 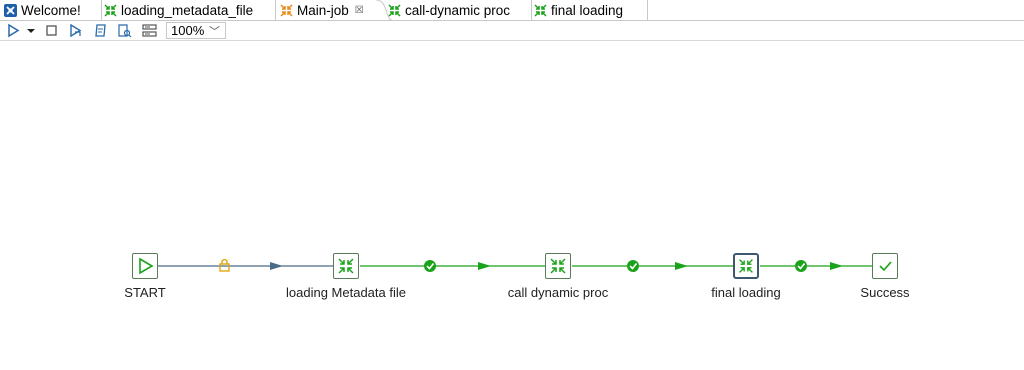 What do you see at coordinates (346, 292) in the screenshot?
I see `node-label: loading Metadata file` at bounding box center [346, 292].